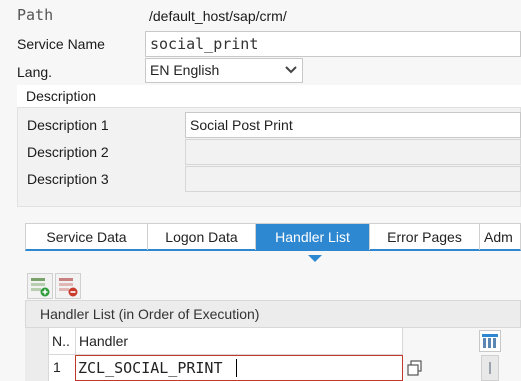  What do you see at coordinates (68, 152) in the screenshot?
I see `description-2-label: Description 2` at bounding box center [68, 152].